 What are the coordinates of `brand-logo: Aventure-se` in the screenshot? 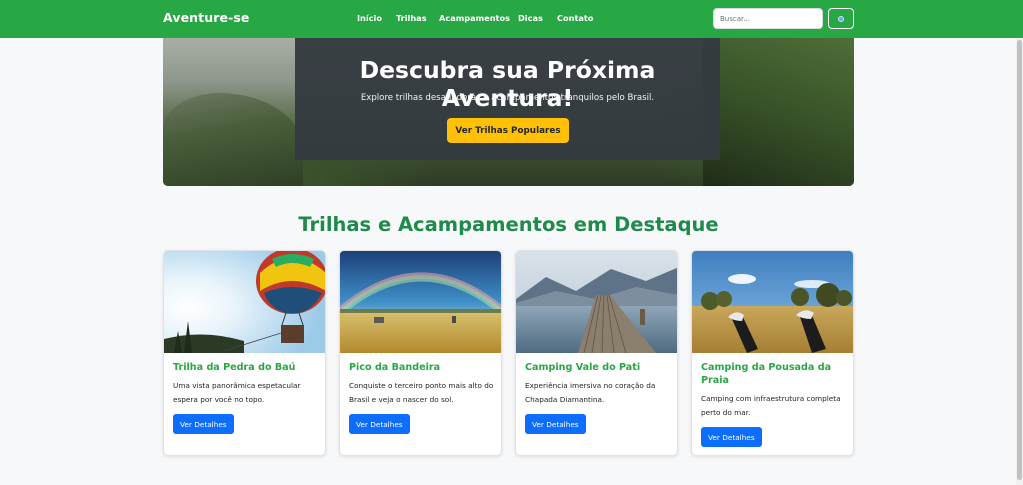 It's located at (206, 17).